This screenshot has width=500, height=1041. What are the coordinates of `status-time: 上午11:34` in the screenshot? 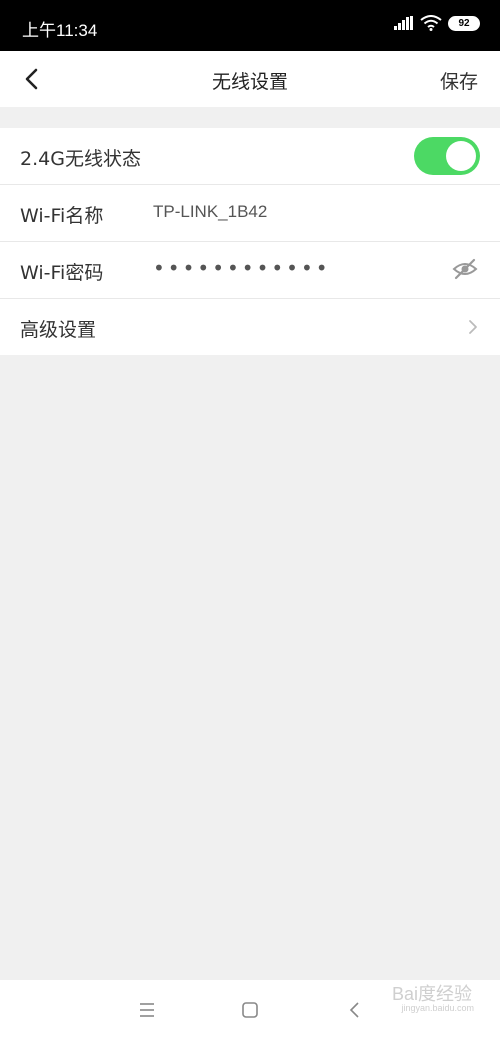 It's located at (60, 30).